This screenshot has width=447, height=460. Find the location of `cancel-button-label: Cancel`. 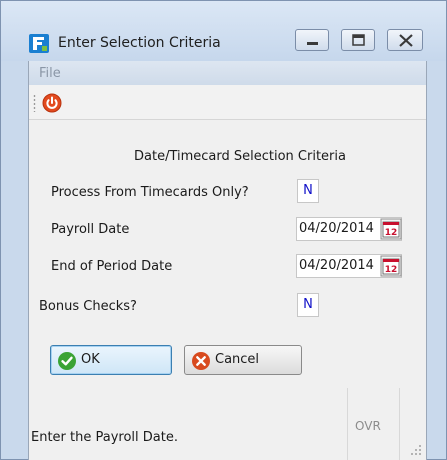

cancel-button-label: Cancel is located at coordinates (237, 359).